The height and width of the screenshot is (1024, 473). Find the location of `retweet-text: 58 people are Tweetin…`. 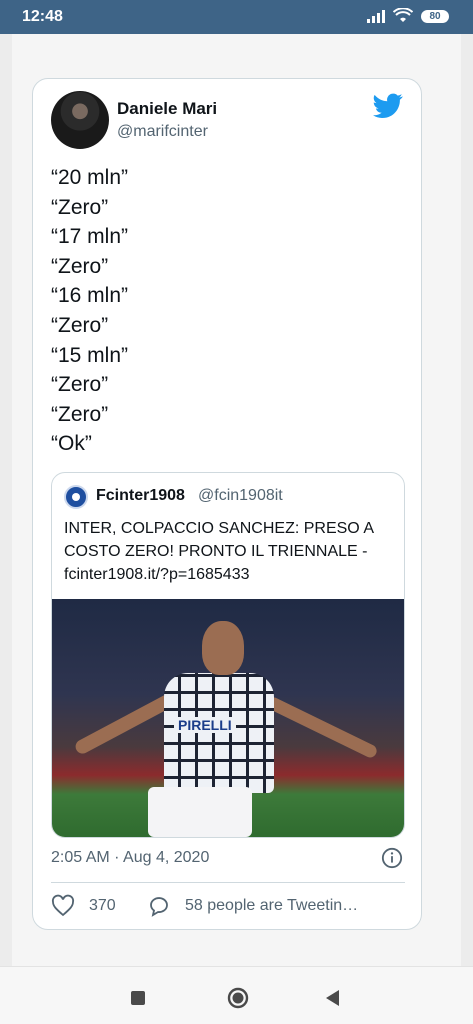

retweet-text: 58 people are Tweetin… is located at coordinates (271, 906).